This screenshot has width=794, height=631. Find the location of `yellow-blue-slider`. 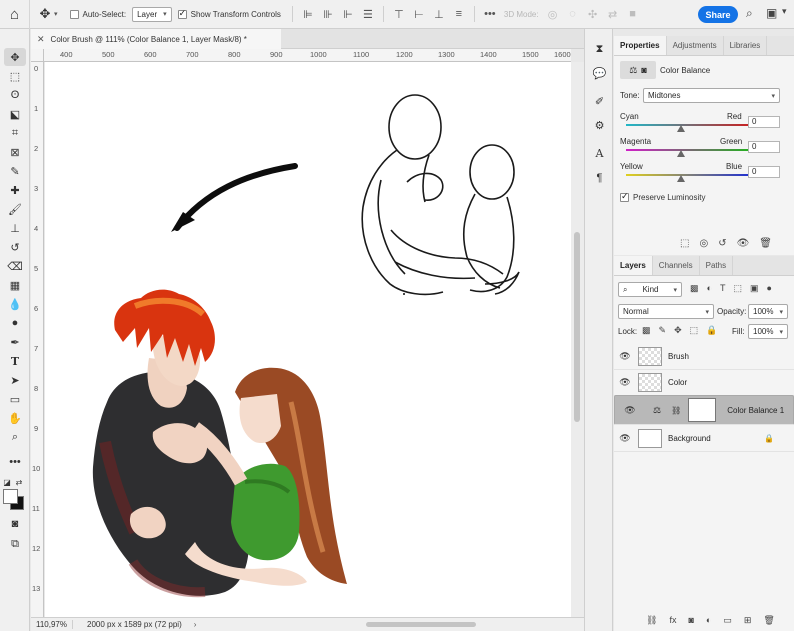

yellow-blue-slider is located at coordinates (688, 175).